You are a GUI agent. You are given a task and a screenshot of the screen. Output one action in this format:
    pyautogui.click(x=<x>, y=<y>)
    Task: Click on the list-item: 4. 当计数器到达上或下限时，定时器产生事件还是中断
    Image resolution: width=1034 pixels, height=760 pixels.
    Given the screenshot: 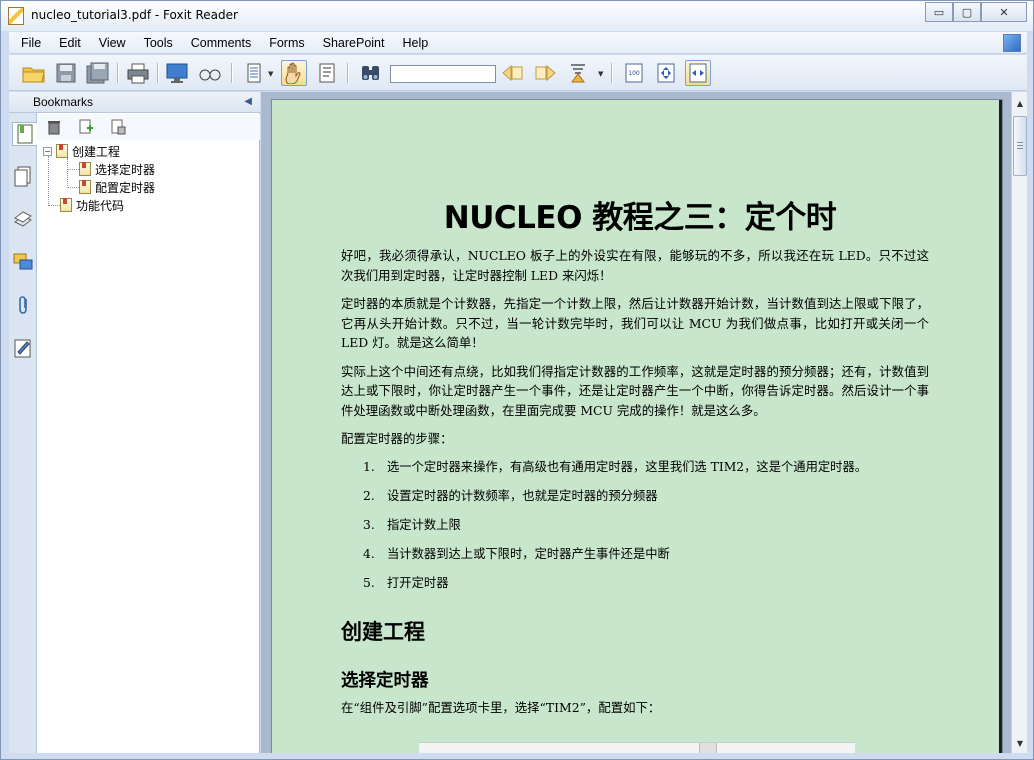 What is the action you would take?
    pyautogui.click(x=646, y=554)
    